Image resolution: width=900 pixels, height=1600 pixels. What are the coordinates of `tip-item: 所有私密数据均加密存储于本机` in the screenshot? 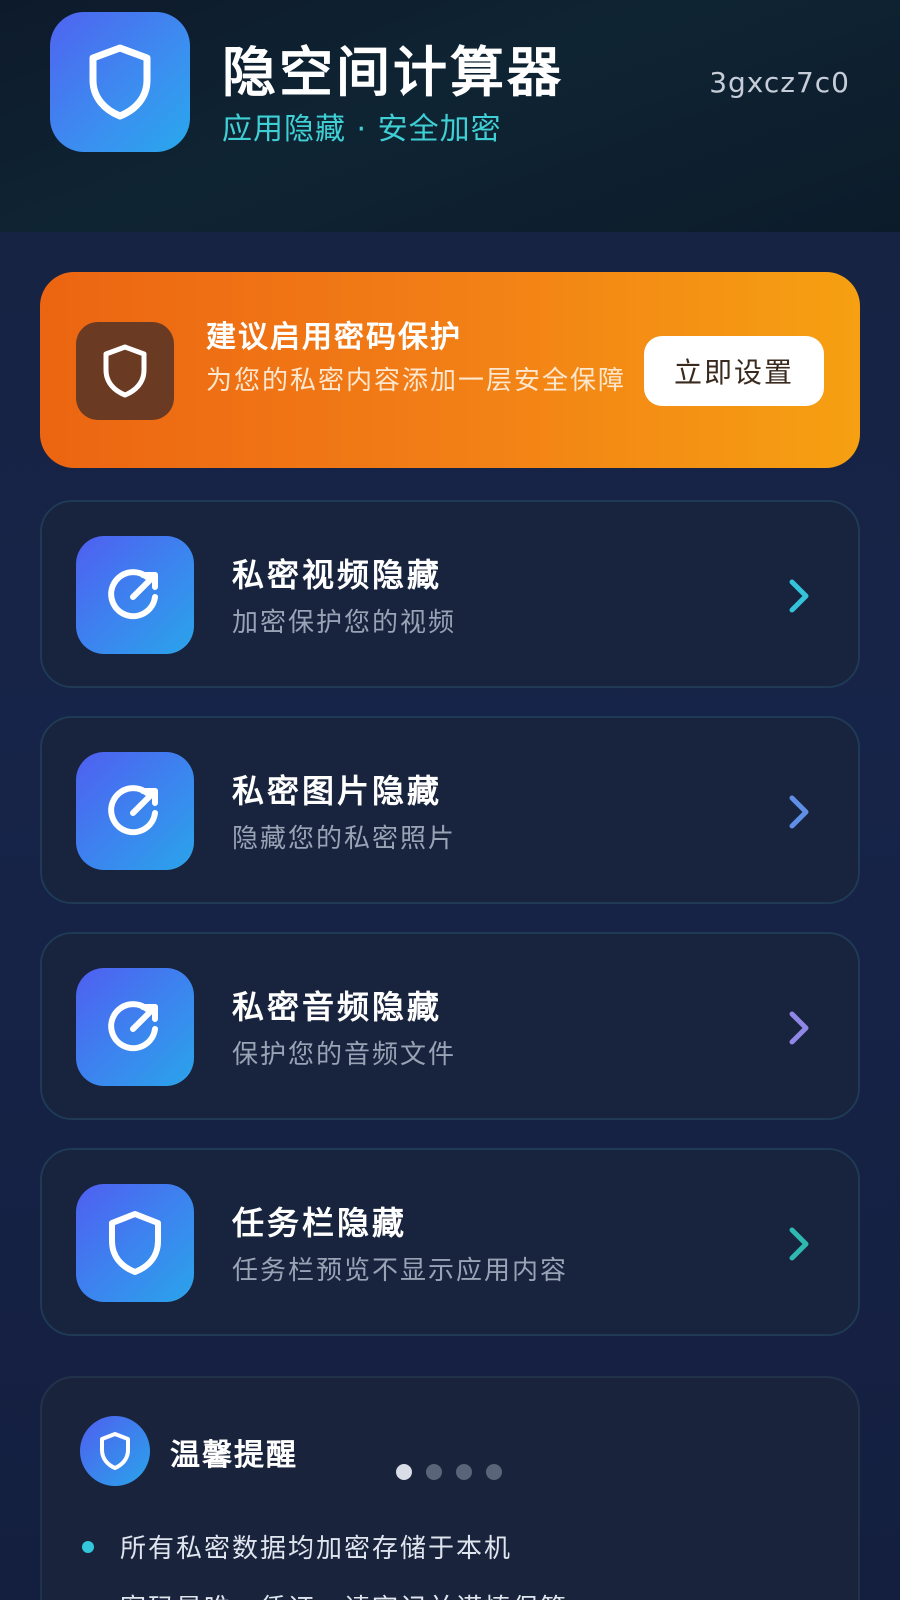 It's located at (297, 1546).